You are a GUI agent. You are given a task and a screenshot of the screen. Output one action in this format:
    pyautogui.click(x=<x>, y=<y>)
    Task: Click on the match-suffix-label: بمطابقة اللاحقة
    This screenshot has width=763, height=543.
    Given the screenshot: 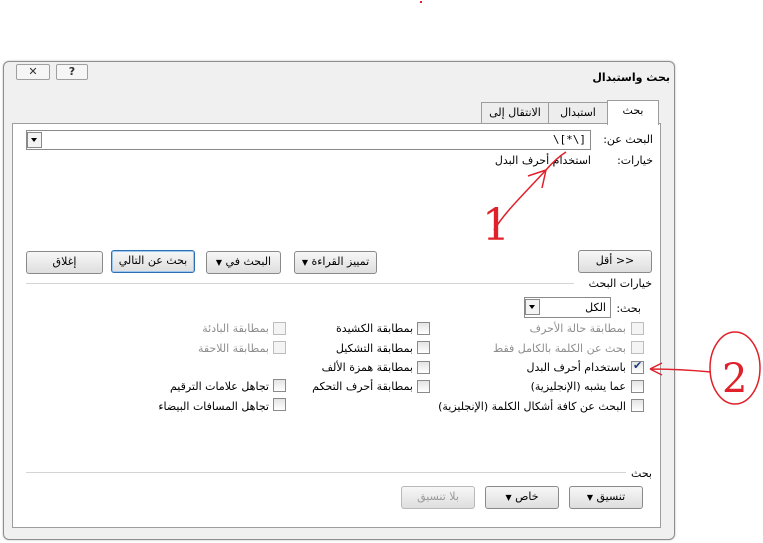 What is the action you would take?
    pyautogui.click(x=233, y=348)
    